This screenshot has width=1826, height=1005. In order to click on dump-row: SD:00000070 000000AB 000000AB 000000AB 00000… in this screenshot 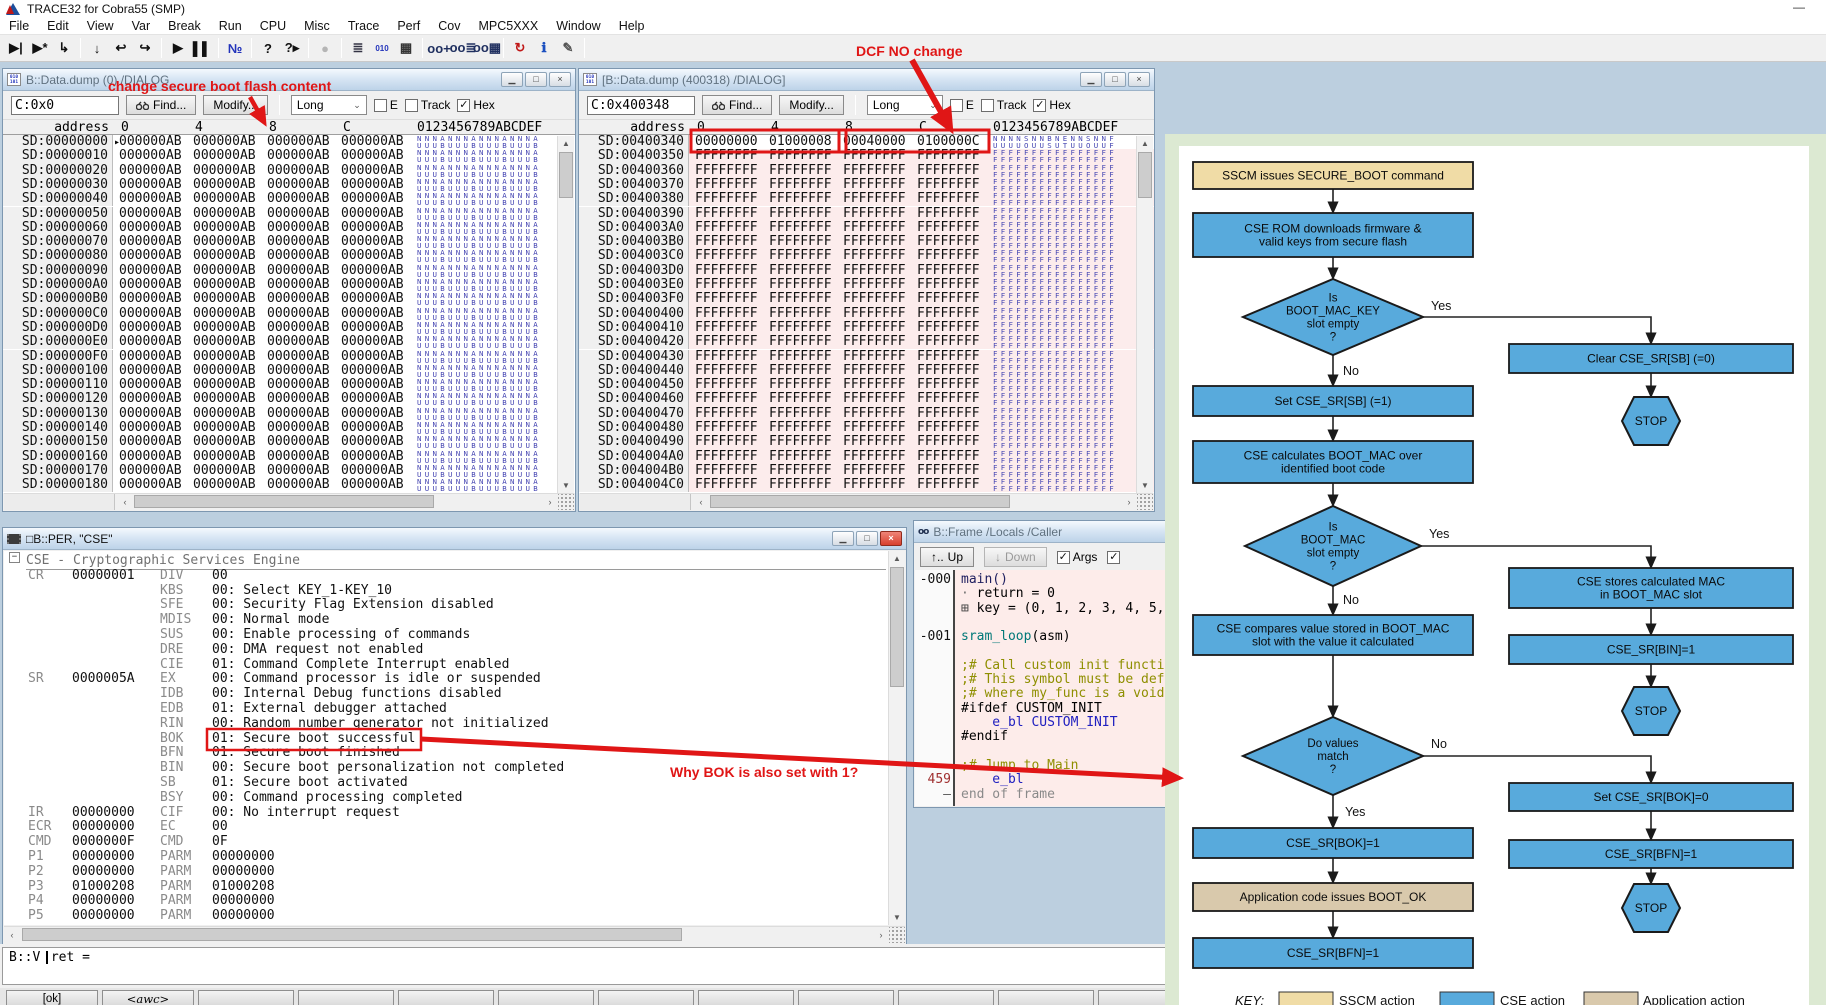, I will do `click(289, 241)`.